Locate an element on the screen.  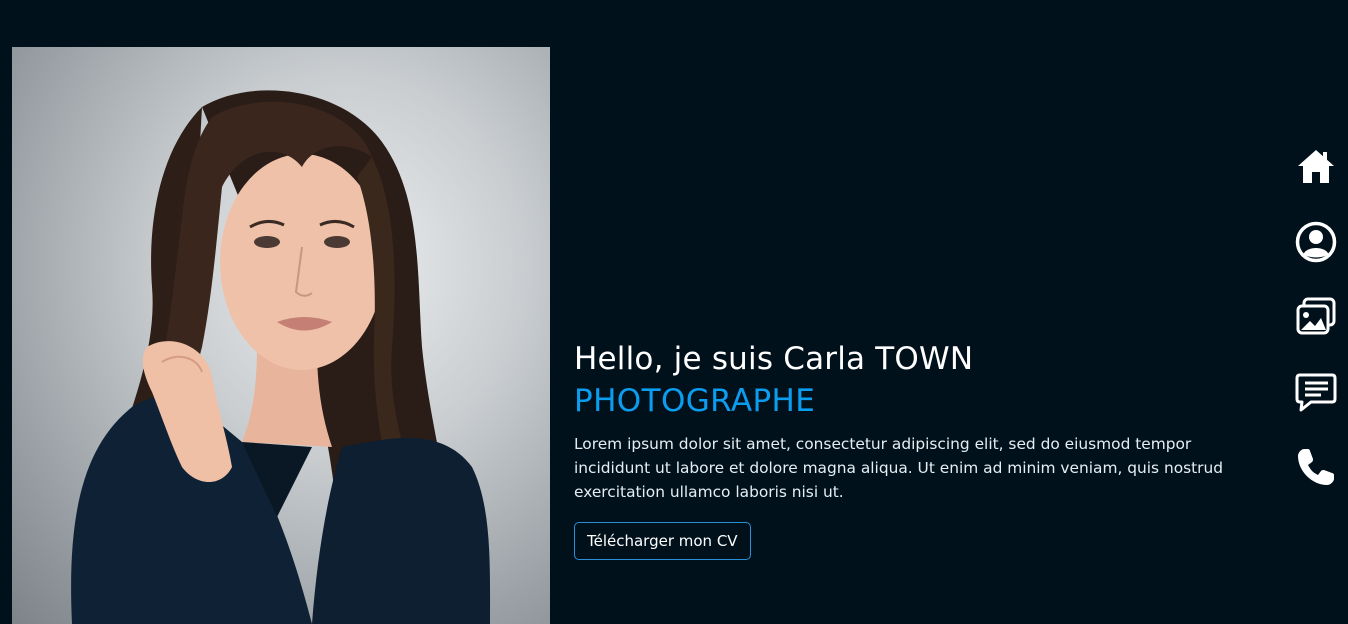
home-icon is located at coordinates (1316, 166).